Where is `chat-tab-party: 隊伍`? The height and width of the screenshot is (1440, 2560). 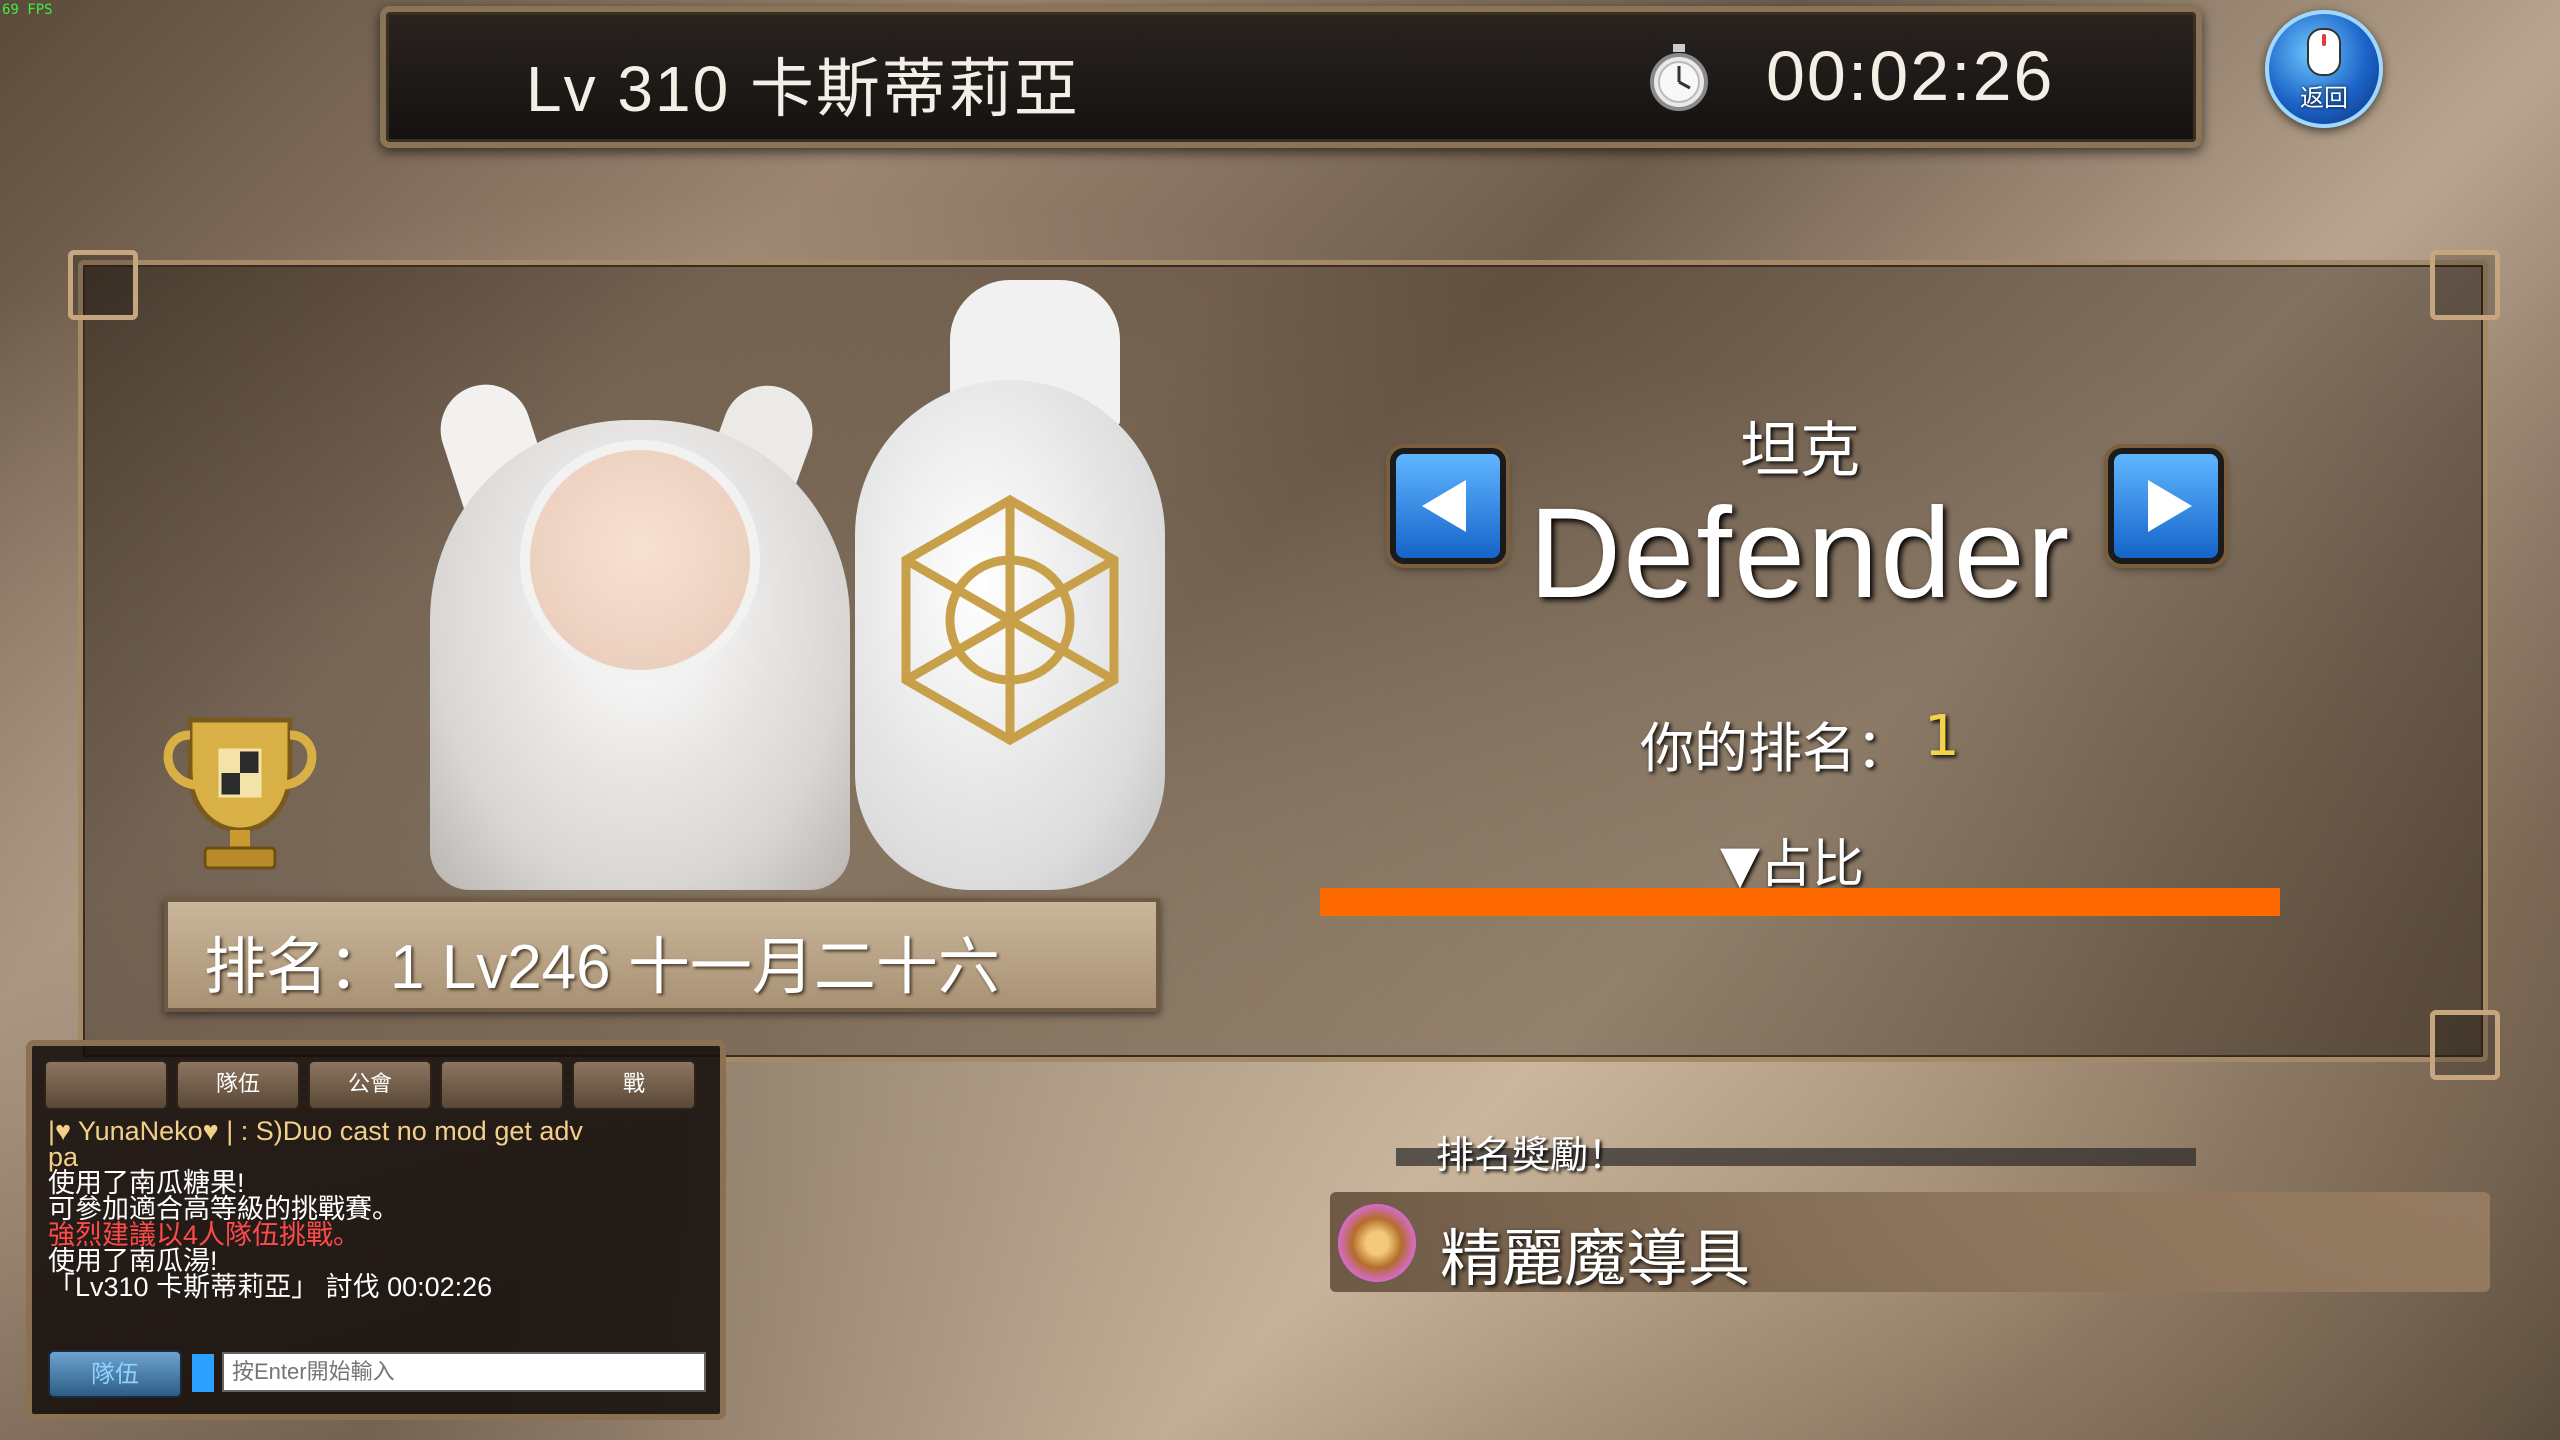 chat-tab-party: 隊伍 is located at coordinates (238, 1085).